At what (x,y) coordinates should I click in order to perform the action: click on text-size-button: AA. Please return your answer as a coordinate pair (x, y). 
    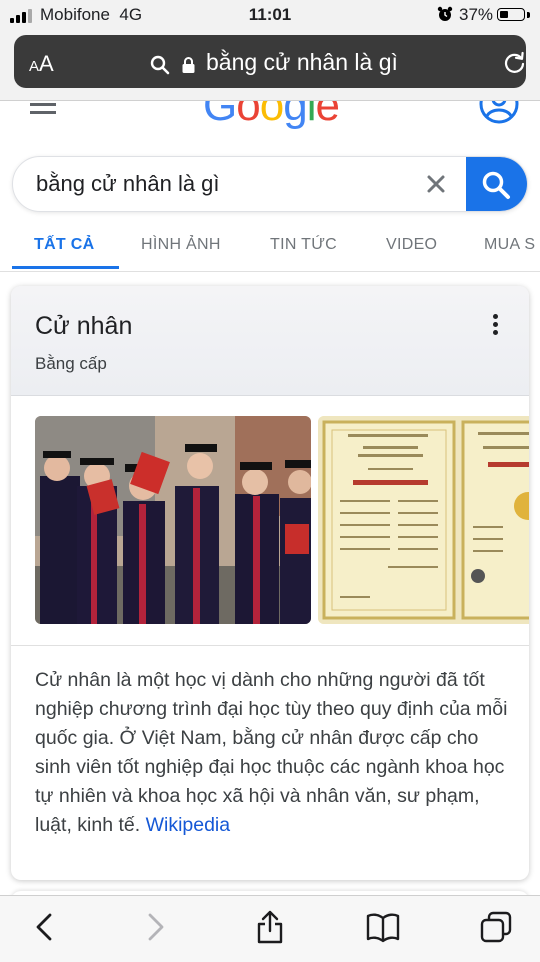
    Looking at the image, I should click on (41, 64).